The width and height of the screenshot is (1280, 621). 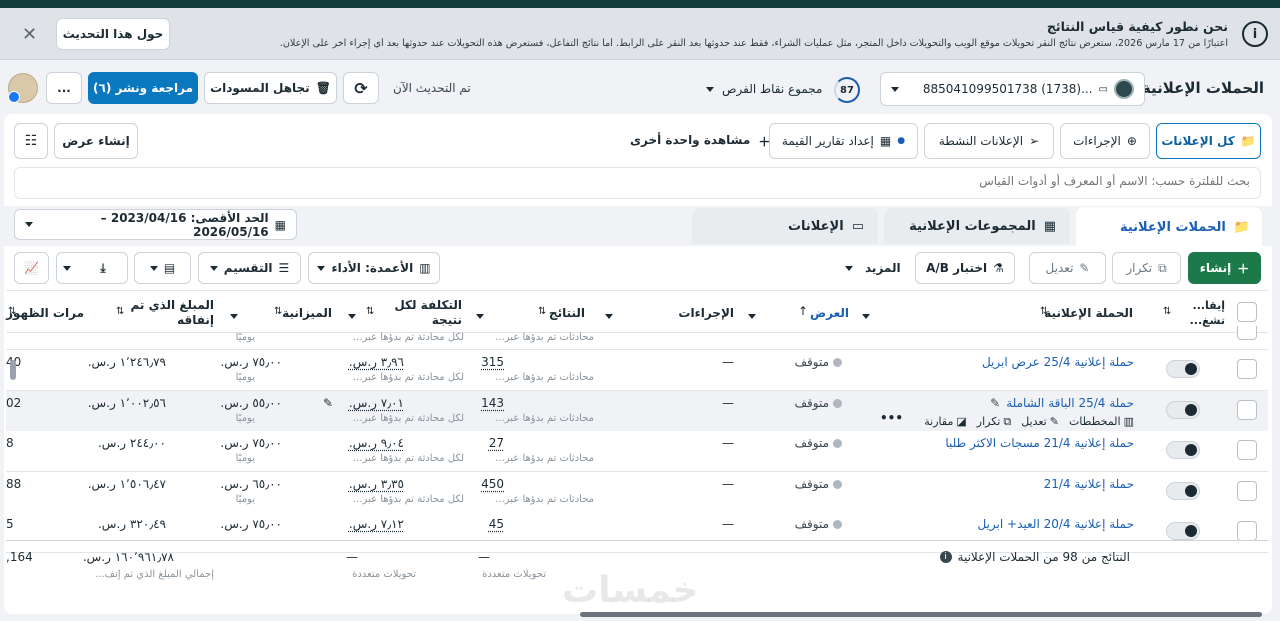 What do you see at coordinates (843, 141) in the screenshot?
I see `view-value-reports: ● ▦ إعداد تقارير القيمة` at bounding box center [843, 141].